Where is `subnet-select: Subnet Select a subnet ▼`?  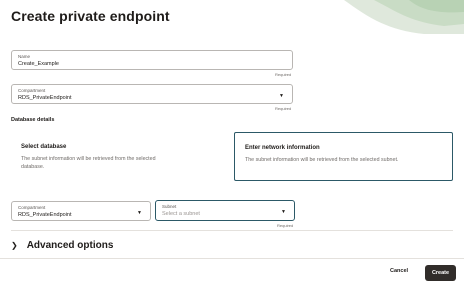 subnet-select: Subnet Select a subnet ▼ is located at coordinates (225, 210).